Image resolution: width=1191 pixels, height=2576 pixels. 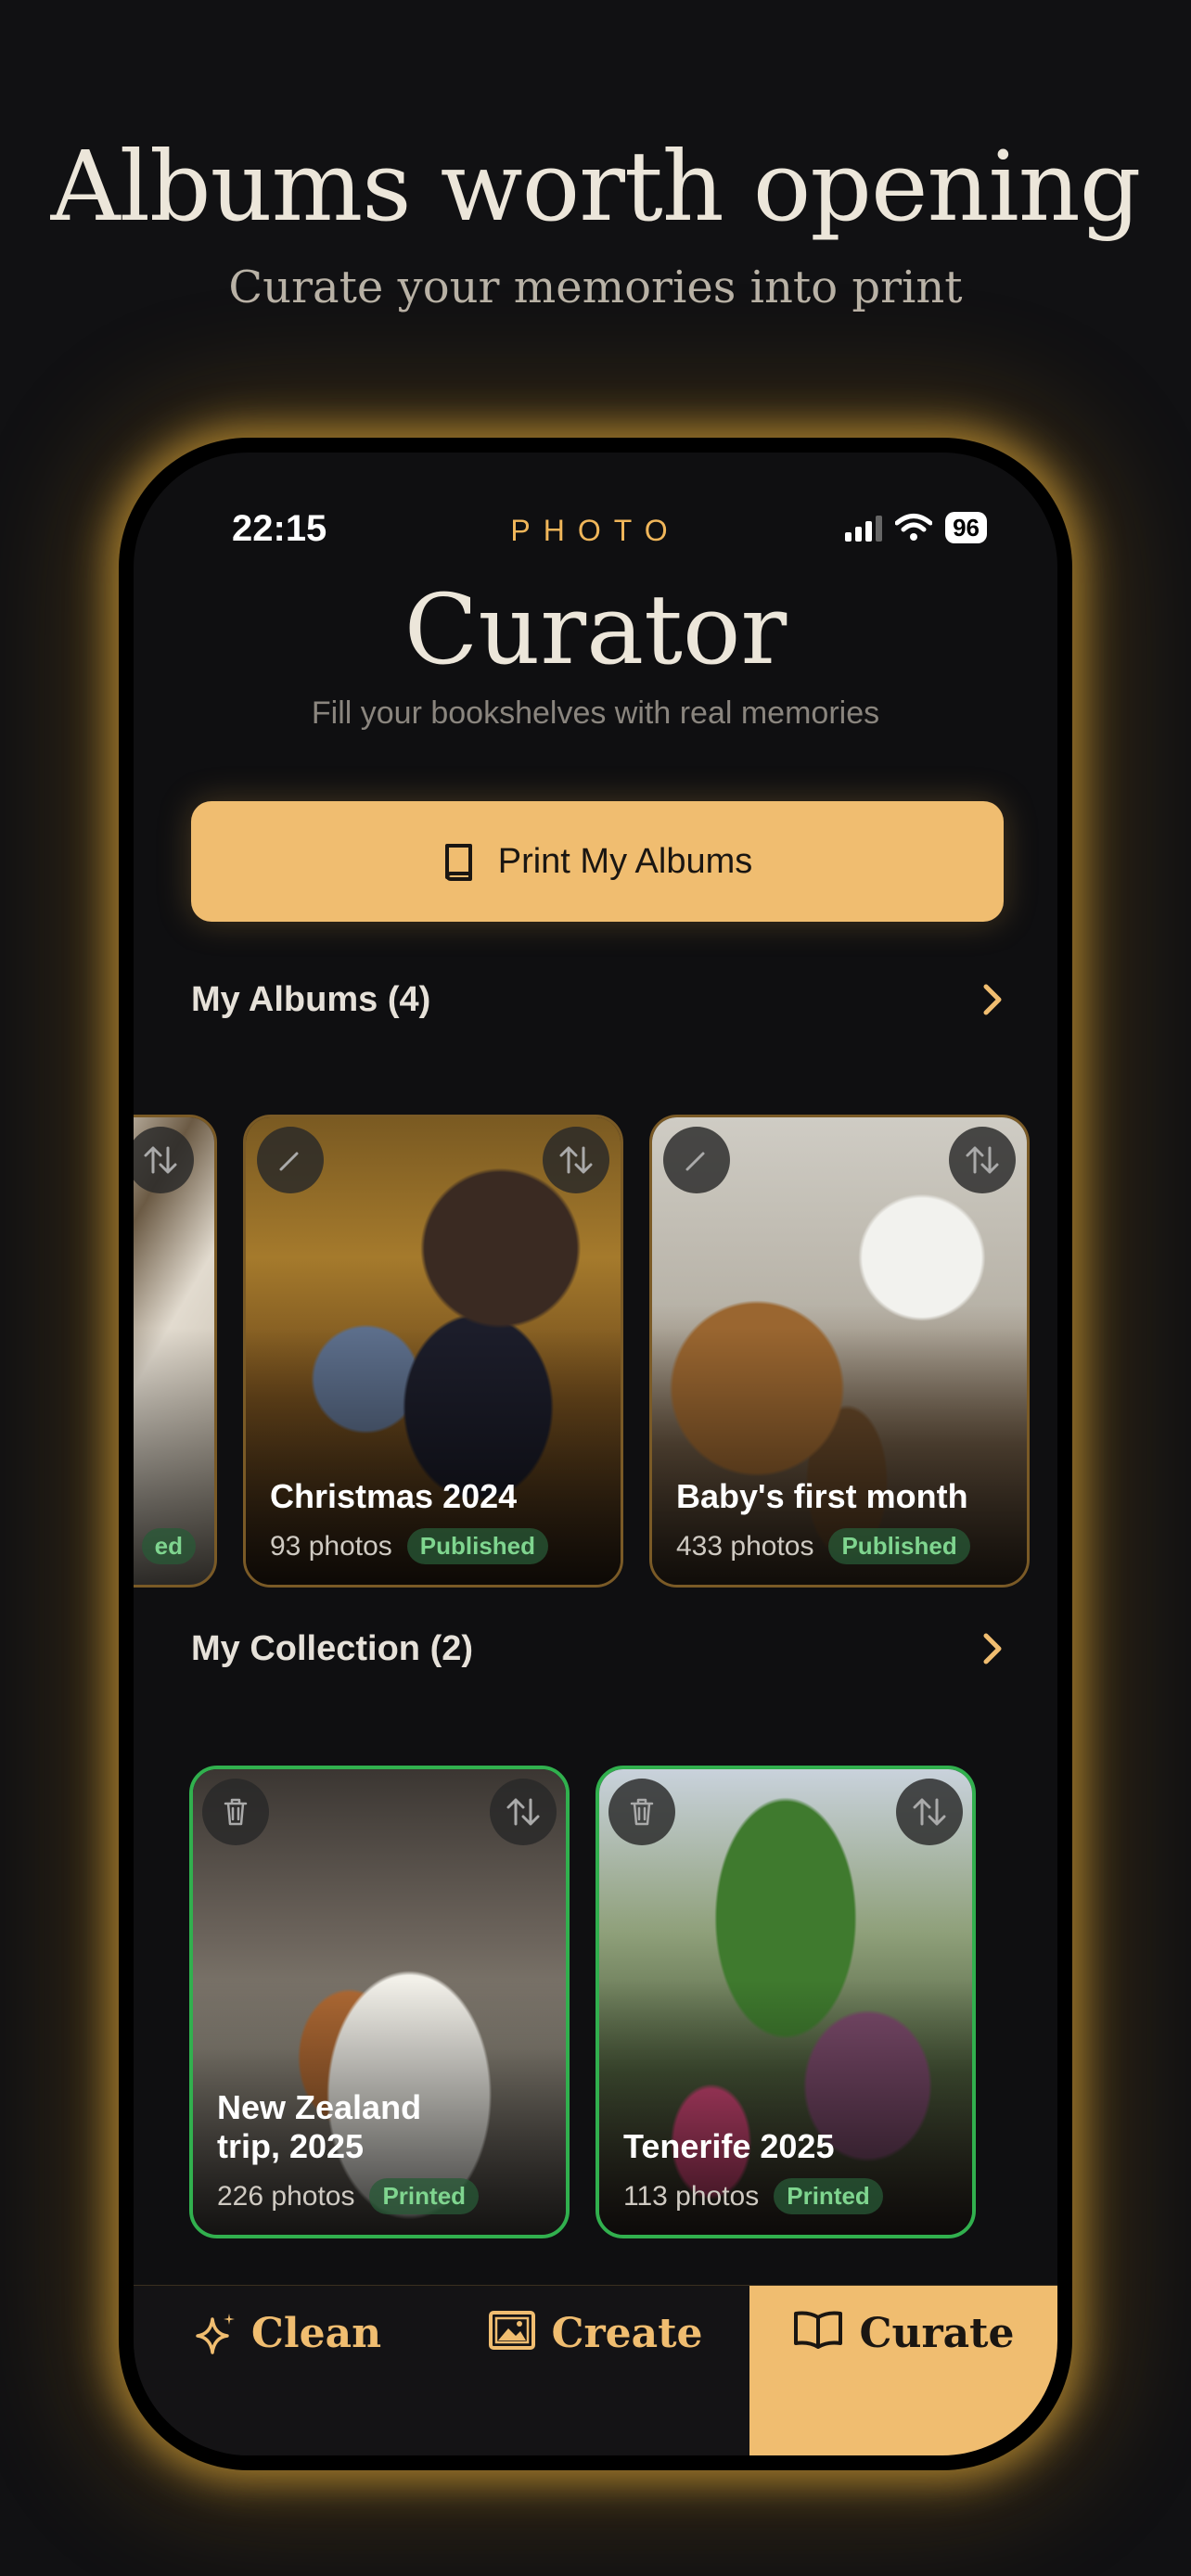 What do you see at coordinates (175, 1351) in the screenshot?
I see `album-card: ed` at bounding box center [175, 1351].